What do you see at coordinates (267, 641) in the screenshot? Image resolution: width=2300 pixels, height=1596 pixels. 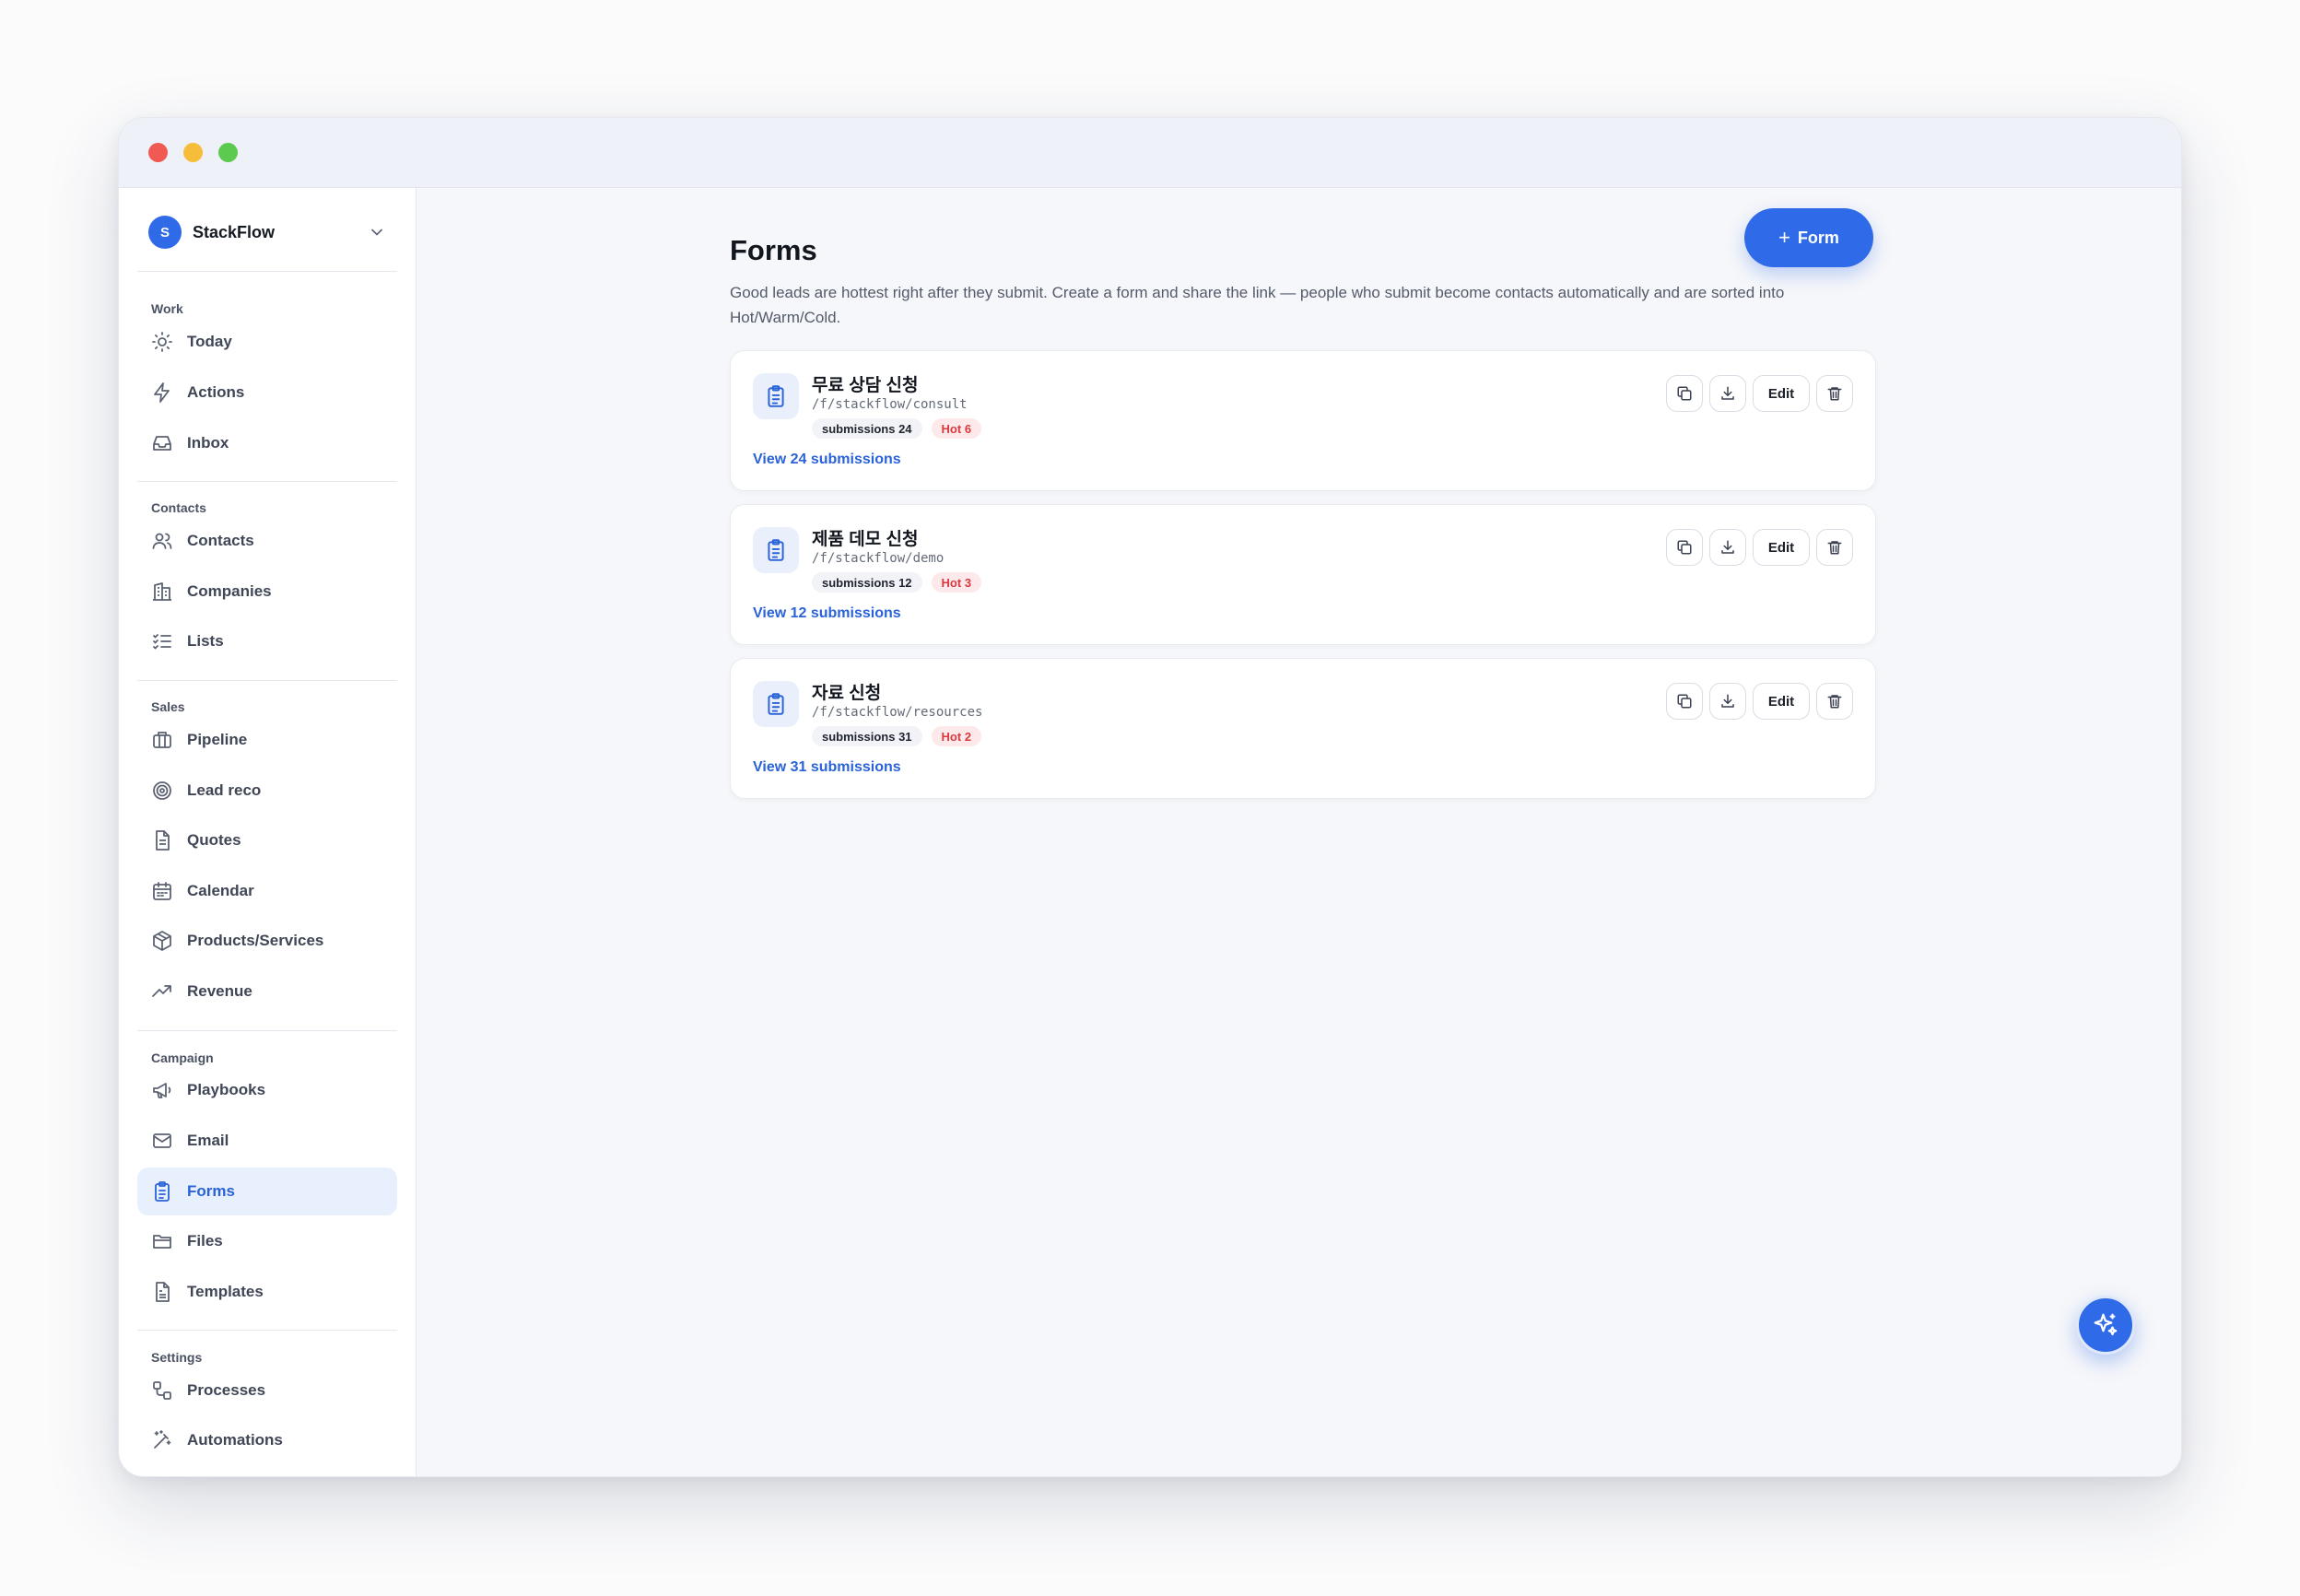 I see `sidebar-item-lists: Lists` at bounding box center [267, 641].